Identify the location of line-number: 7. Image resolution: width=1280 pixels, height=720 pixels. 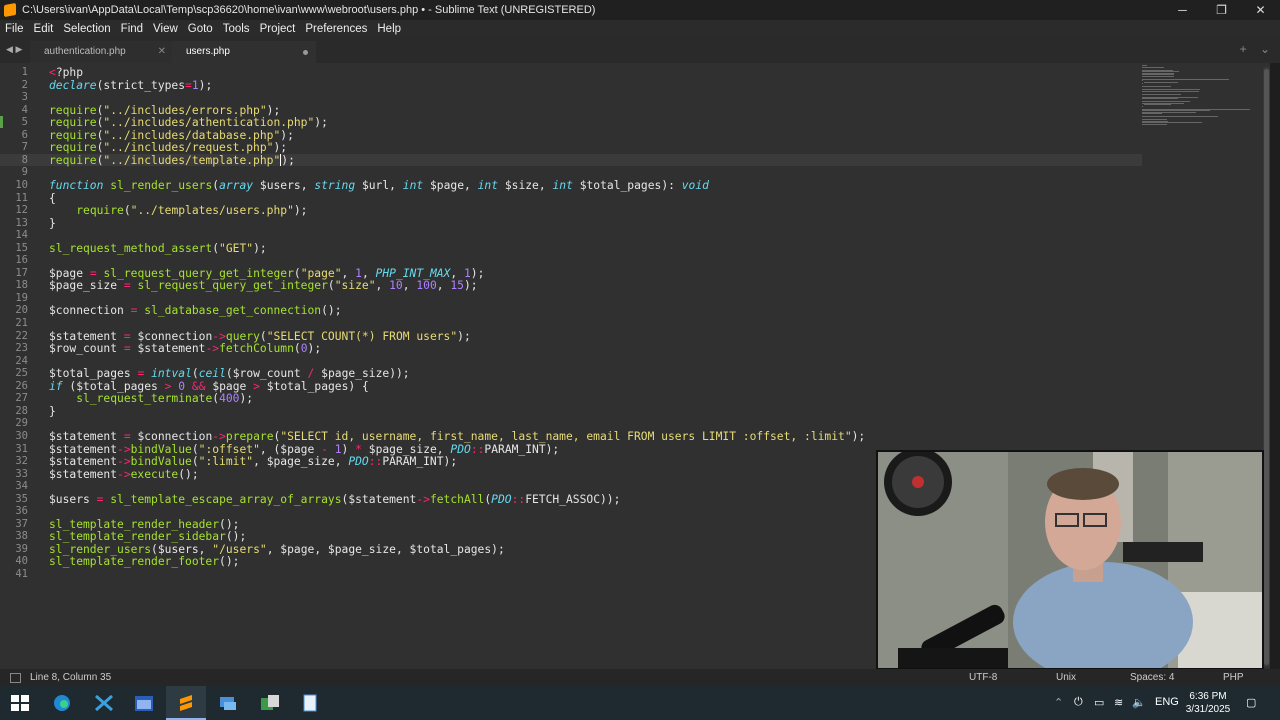
(24, 147).